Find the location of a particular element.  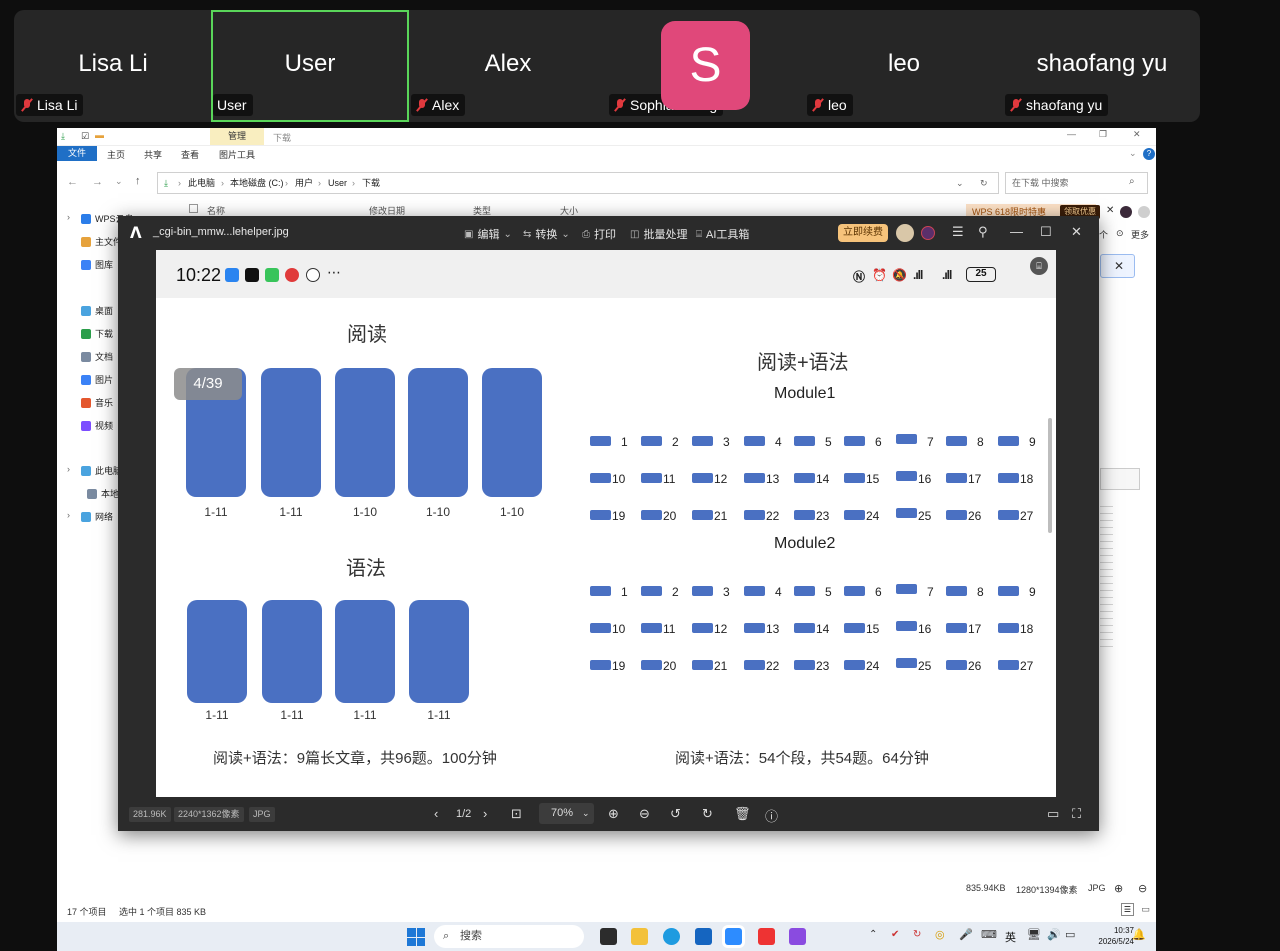

tab-view: 查看 is located at coordinates (190, 155).